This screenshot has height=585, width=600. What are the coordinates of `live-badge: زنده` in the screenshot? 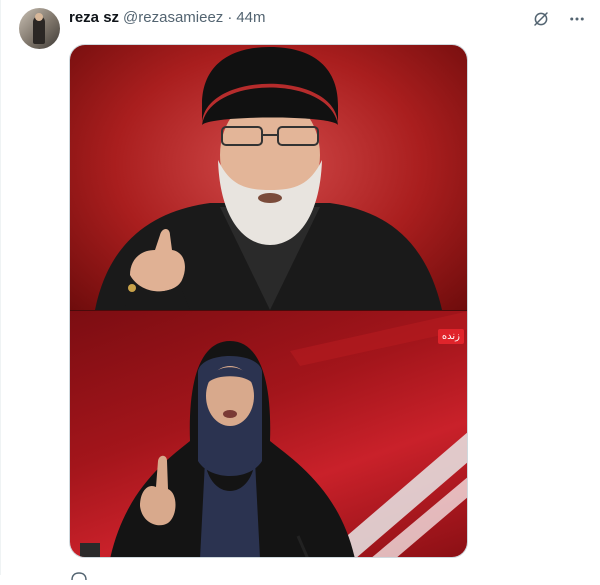 It's located at (450, 336).